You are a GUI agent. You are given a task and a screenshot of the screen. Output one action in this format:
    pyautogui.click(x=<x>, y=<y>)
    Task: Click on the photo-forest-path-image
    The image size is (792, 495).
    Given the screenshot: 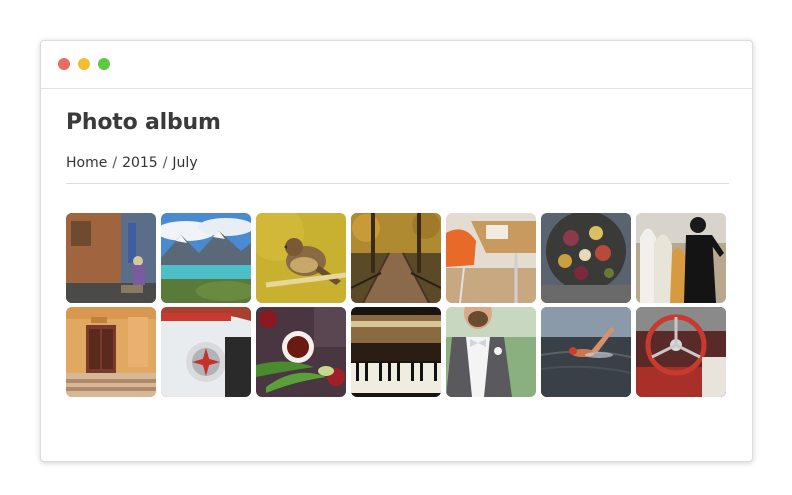 What is the action you would take?
    pyautogui.click(x=396, y=258)
    